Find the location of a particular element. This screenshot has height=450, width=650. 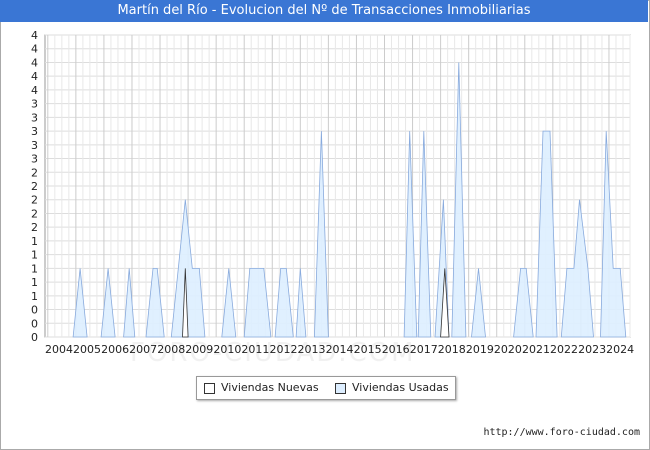

legend-label-nuevas: Viviendas Nuevas is located at coordinates (270, 387).